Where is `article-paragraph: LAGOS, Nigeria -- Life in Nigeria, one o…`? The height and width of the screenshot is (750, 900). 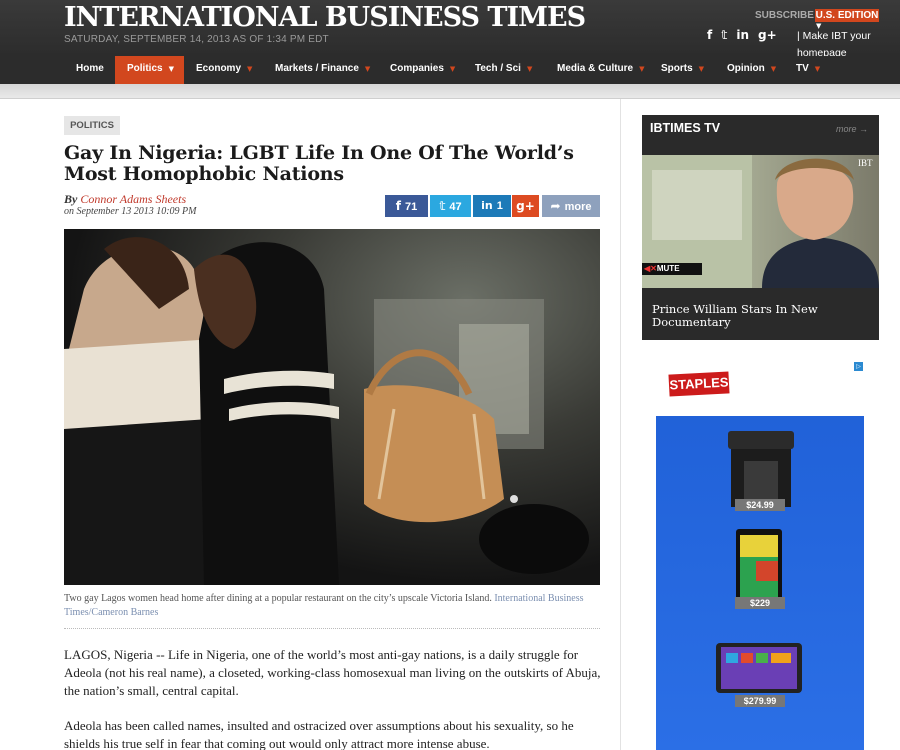
article-paragraph: LAGOS, Nigeria -- Life in Nigeria, one o… is located at coordinates (332, 672).